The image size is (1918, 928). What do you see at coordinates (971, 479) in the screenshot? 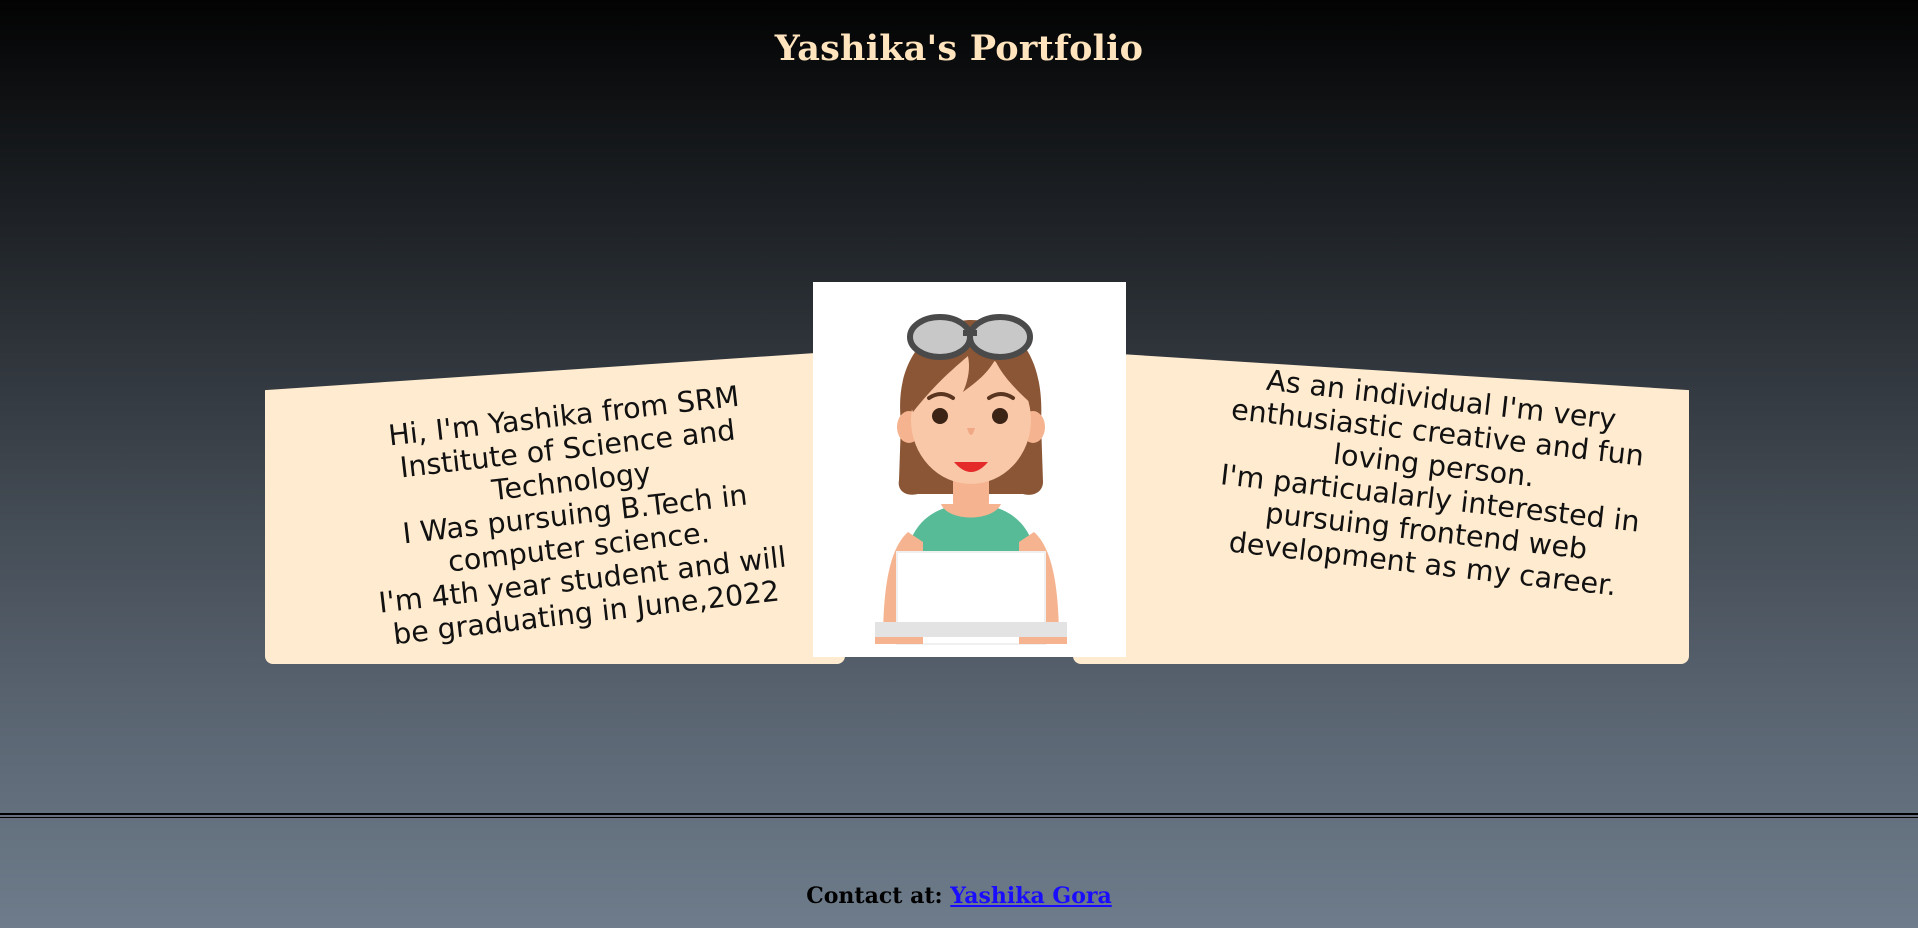
I see `avatar-icon` at bounding box center [971, 479].